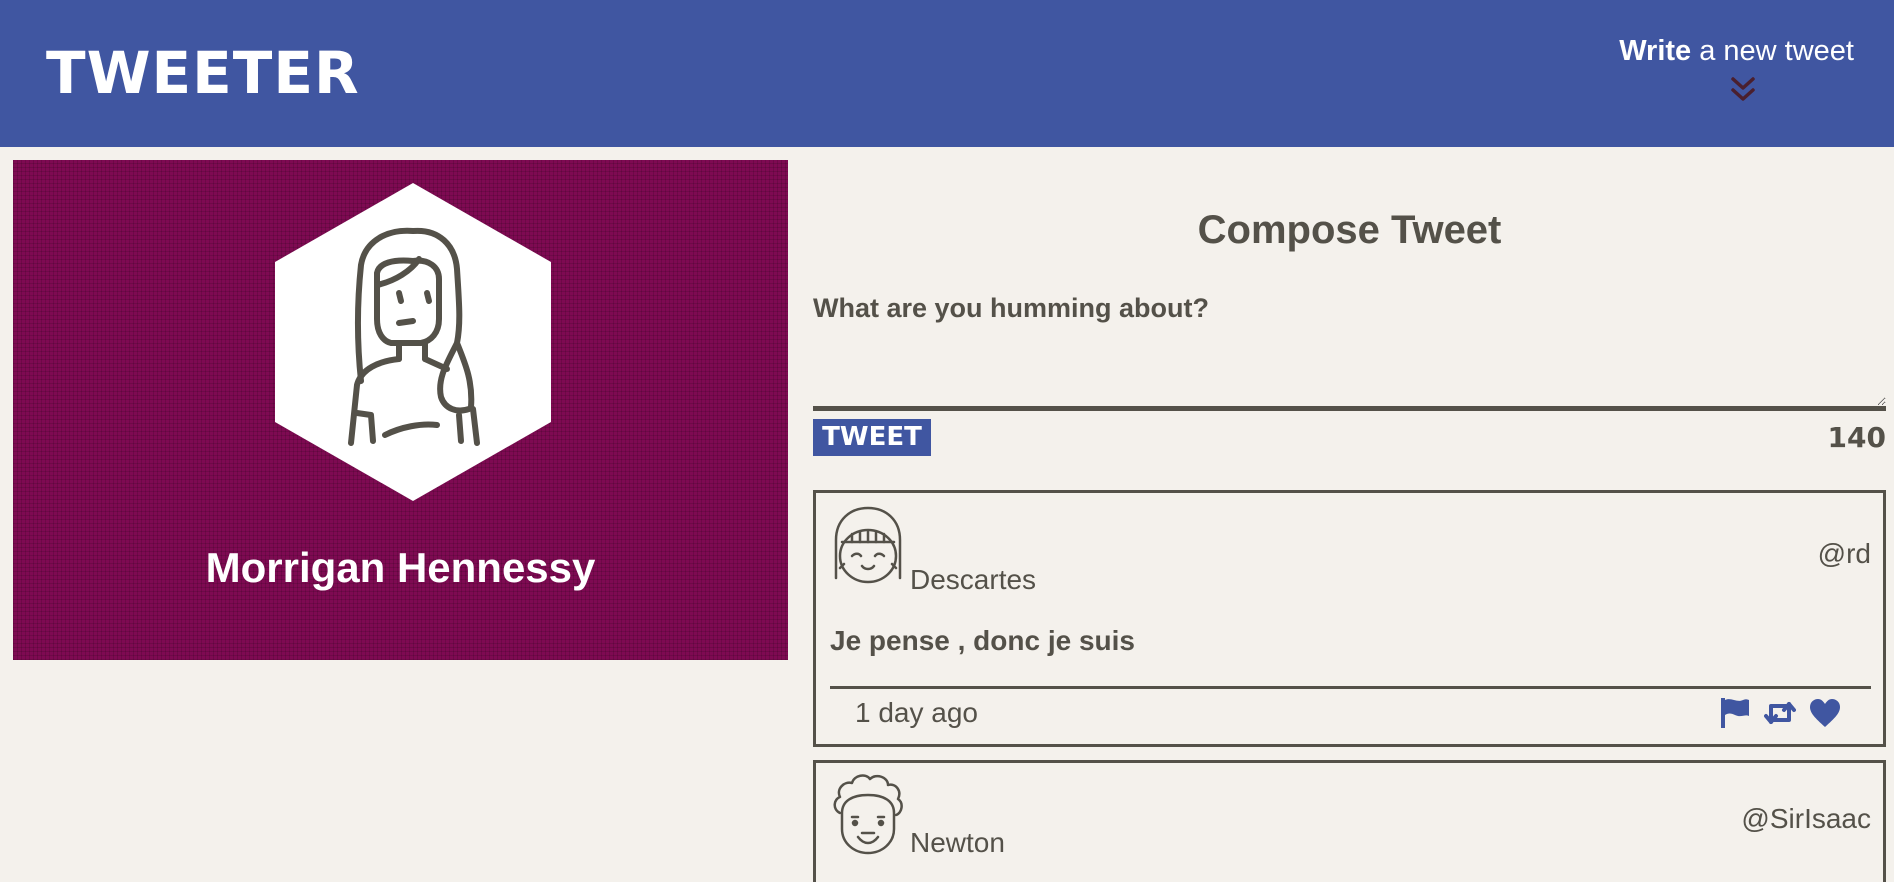 This screenshot has width=1894, height=882. I want to click on girl-face-avatar-icon, so click(868, 545).